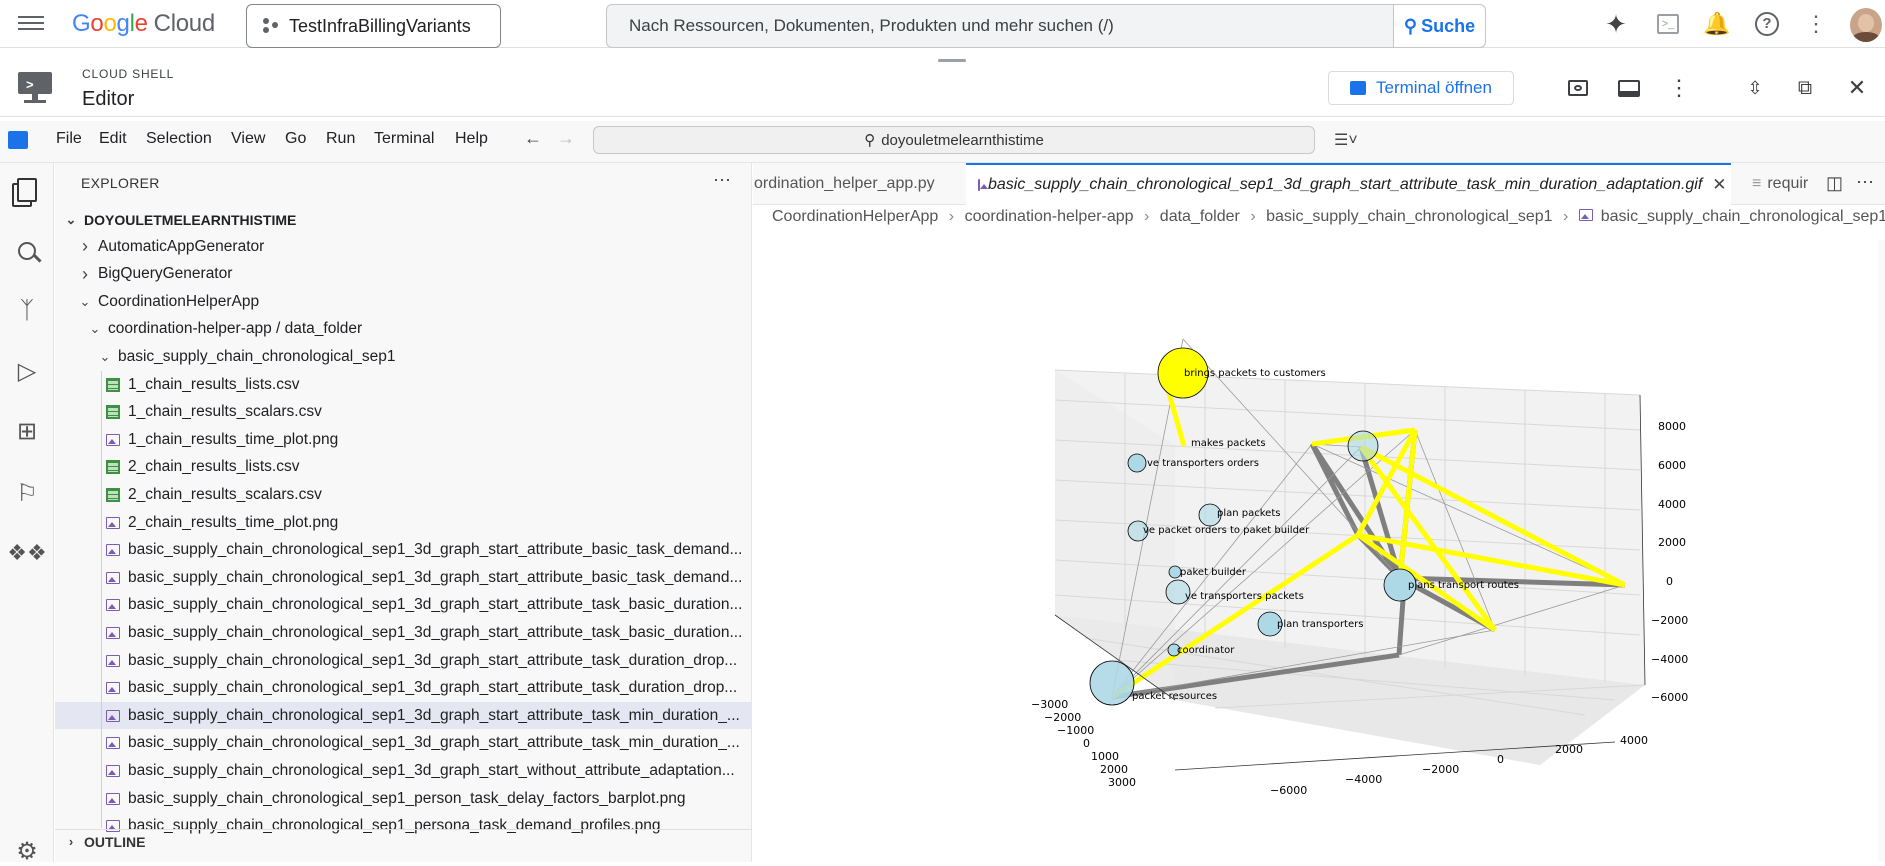  What do you see at coordinates (248, 139) in the screenshot?
I see `menu-view: View` at bounding box center [248, 139].